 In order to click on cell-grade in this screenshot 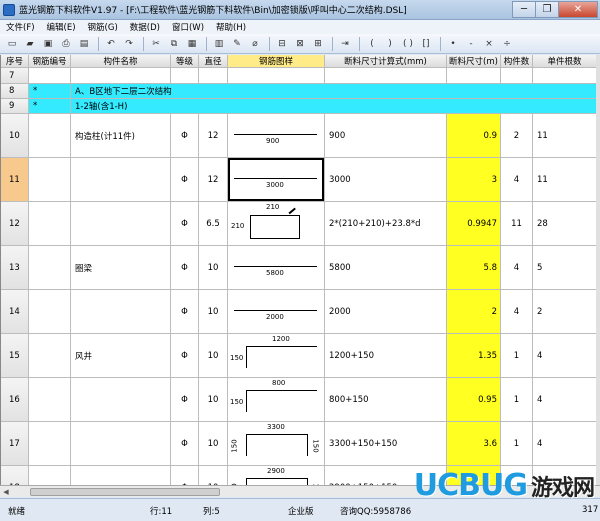, I will do `click(185, 76)`.